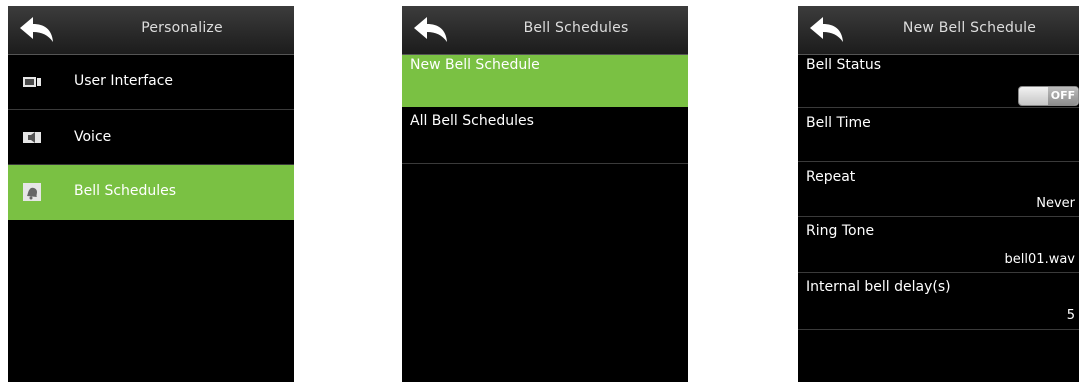 The height and width of the screenshot is (383, 1079). Describe the element at coordinates (1063, 96) in the screenshot. I see `toggle-state: OFF` at that location.